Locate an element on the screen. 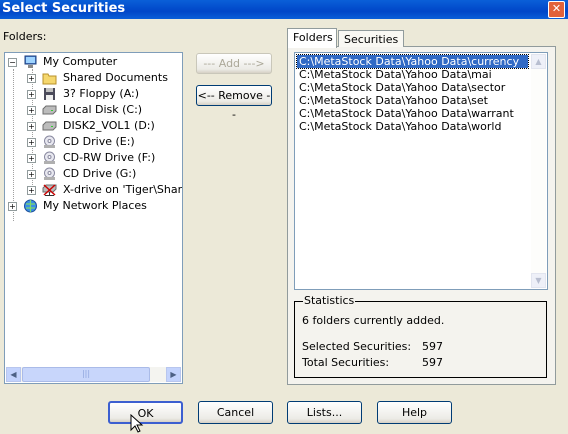 This screenshot has width=568, height=434. folder-icon is located at coordinates (49, 79).